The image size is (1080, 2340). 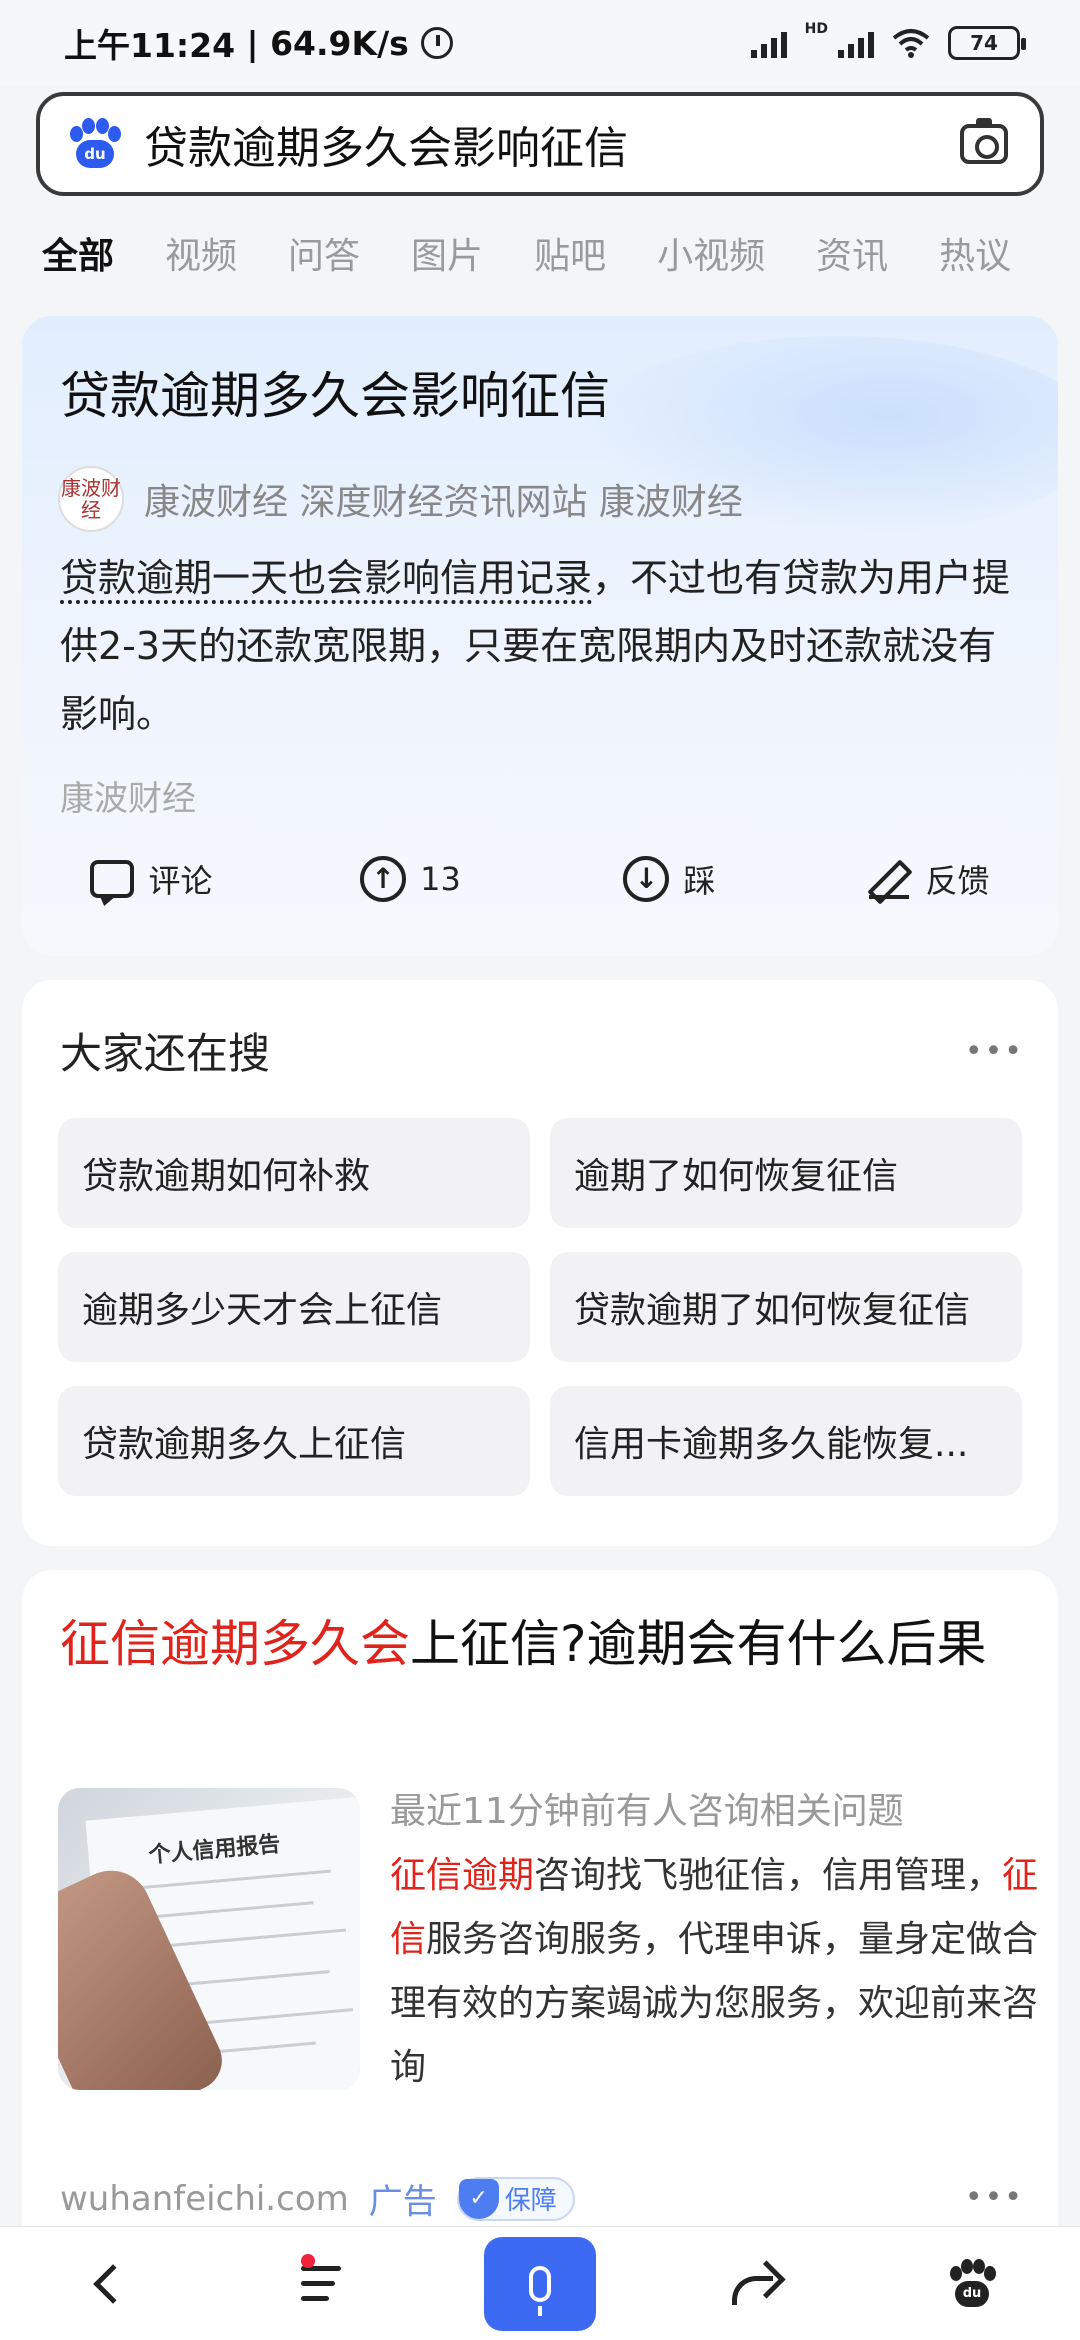 What do you see at coordinates (530, 2201) in the screenshot?
I see `guarantee-label: 保障` at bounding box center [530, 2201].